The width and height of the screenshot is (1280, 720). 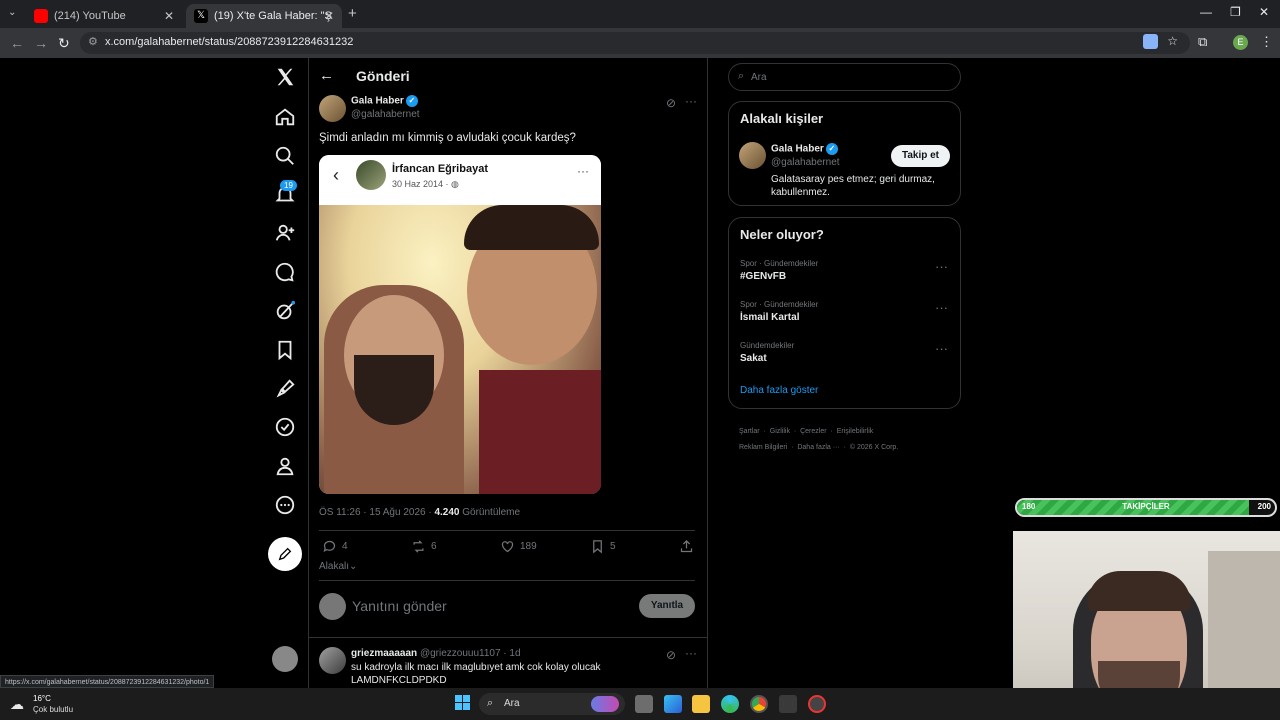 I want to click on tweet-image: ‹ İrfancan Eğribayat 30 Haz 2014 · ◍ ···, so click(x=460, y=324).